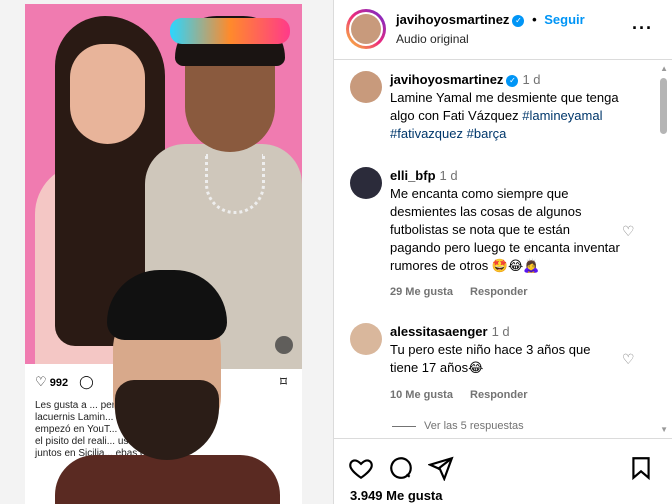 This screenshot has width=672, height=504. I want to click on save-bookmark-icon, so click(641, 468).